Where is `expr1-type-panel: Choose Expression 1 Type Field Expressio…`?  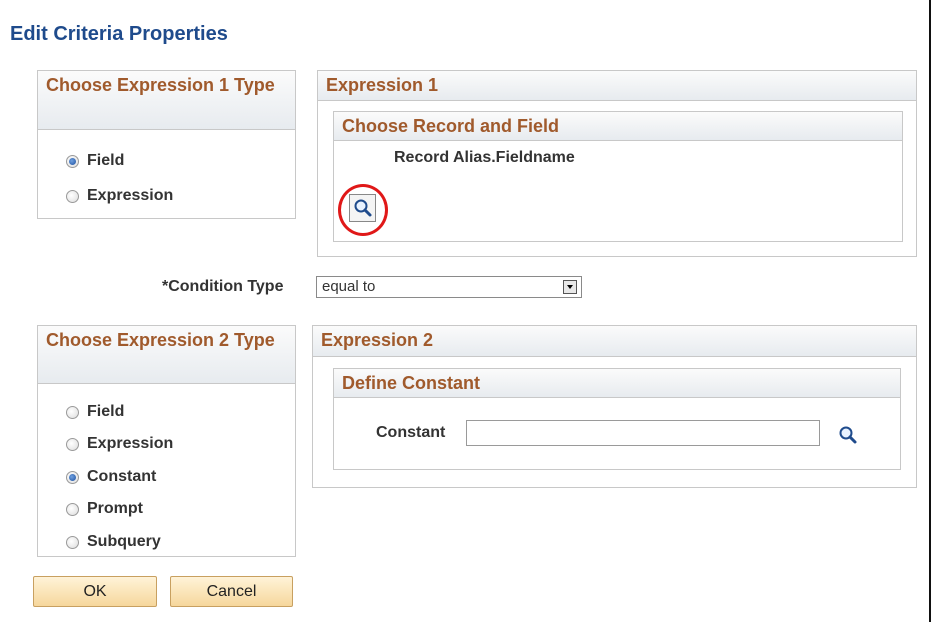
expr1-type-panel: Choose Expression 1 Type Field Expressio… is located at coordinates (166, 144).